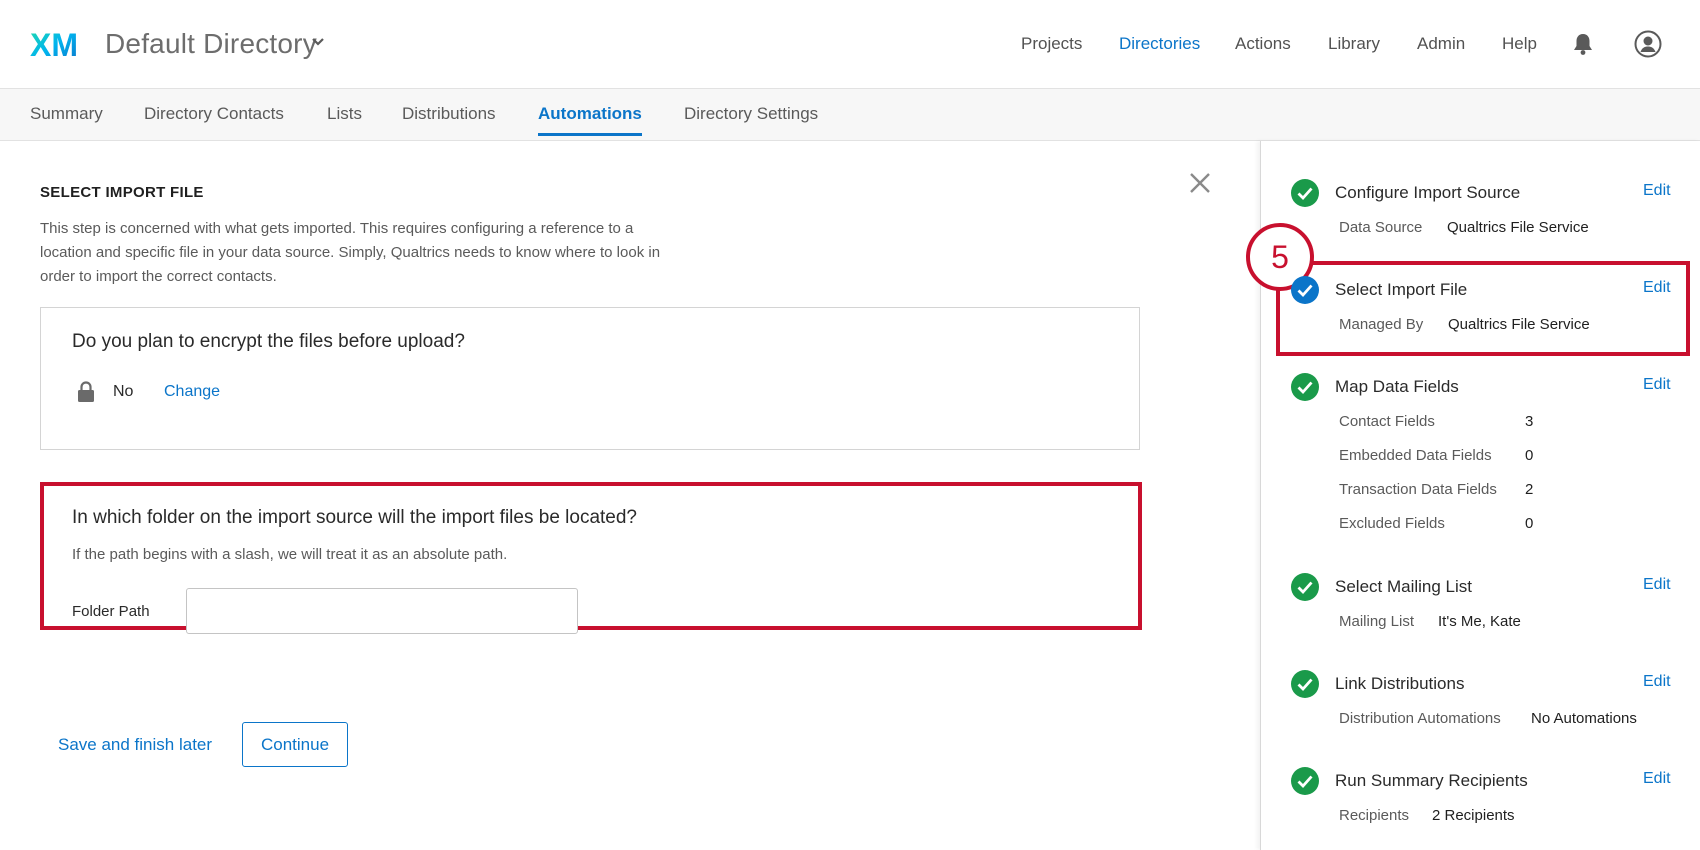 The height and width of the screenshot is (850, 1700). Describe the element at coordinates (111, 611) in the screenshot. I see `folder-path-label: Folder Path` at that location.